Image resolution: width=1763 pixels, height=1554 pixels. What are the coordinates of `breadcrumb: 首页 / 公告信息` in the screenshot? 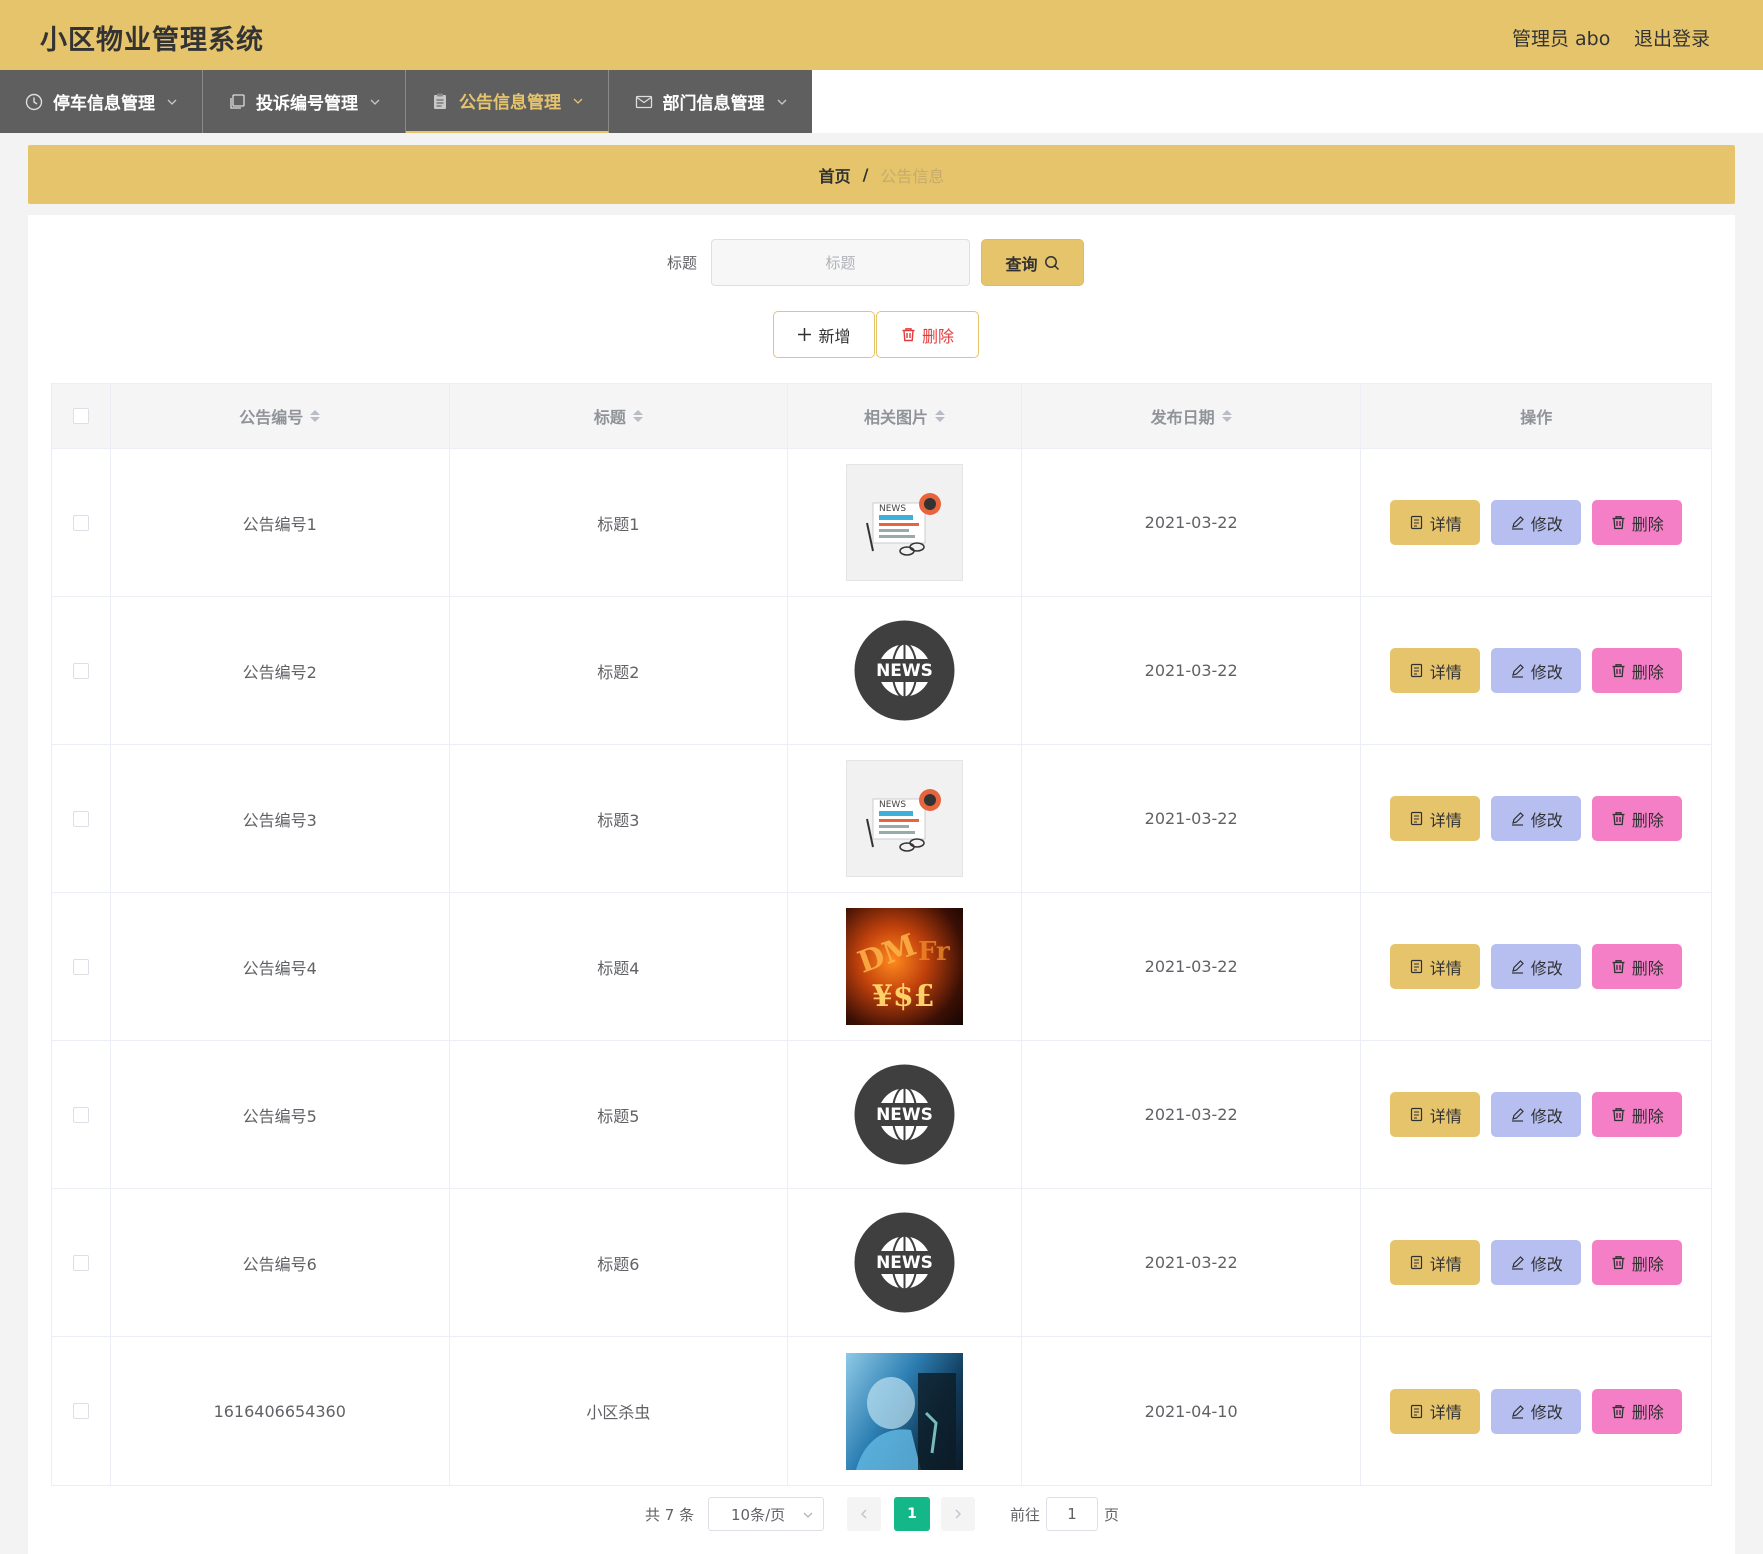 It's located at (881, 174).